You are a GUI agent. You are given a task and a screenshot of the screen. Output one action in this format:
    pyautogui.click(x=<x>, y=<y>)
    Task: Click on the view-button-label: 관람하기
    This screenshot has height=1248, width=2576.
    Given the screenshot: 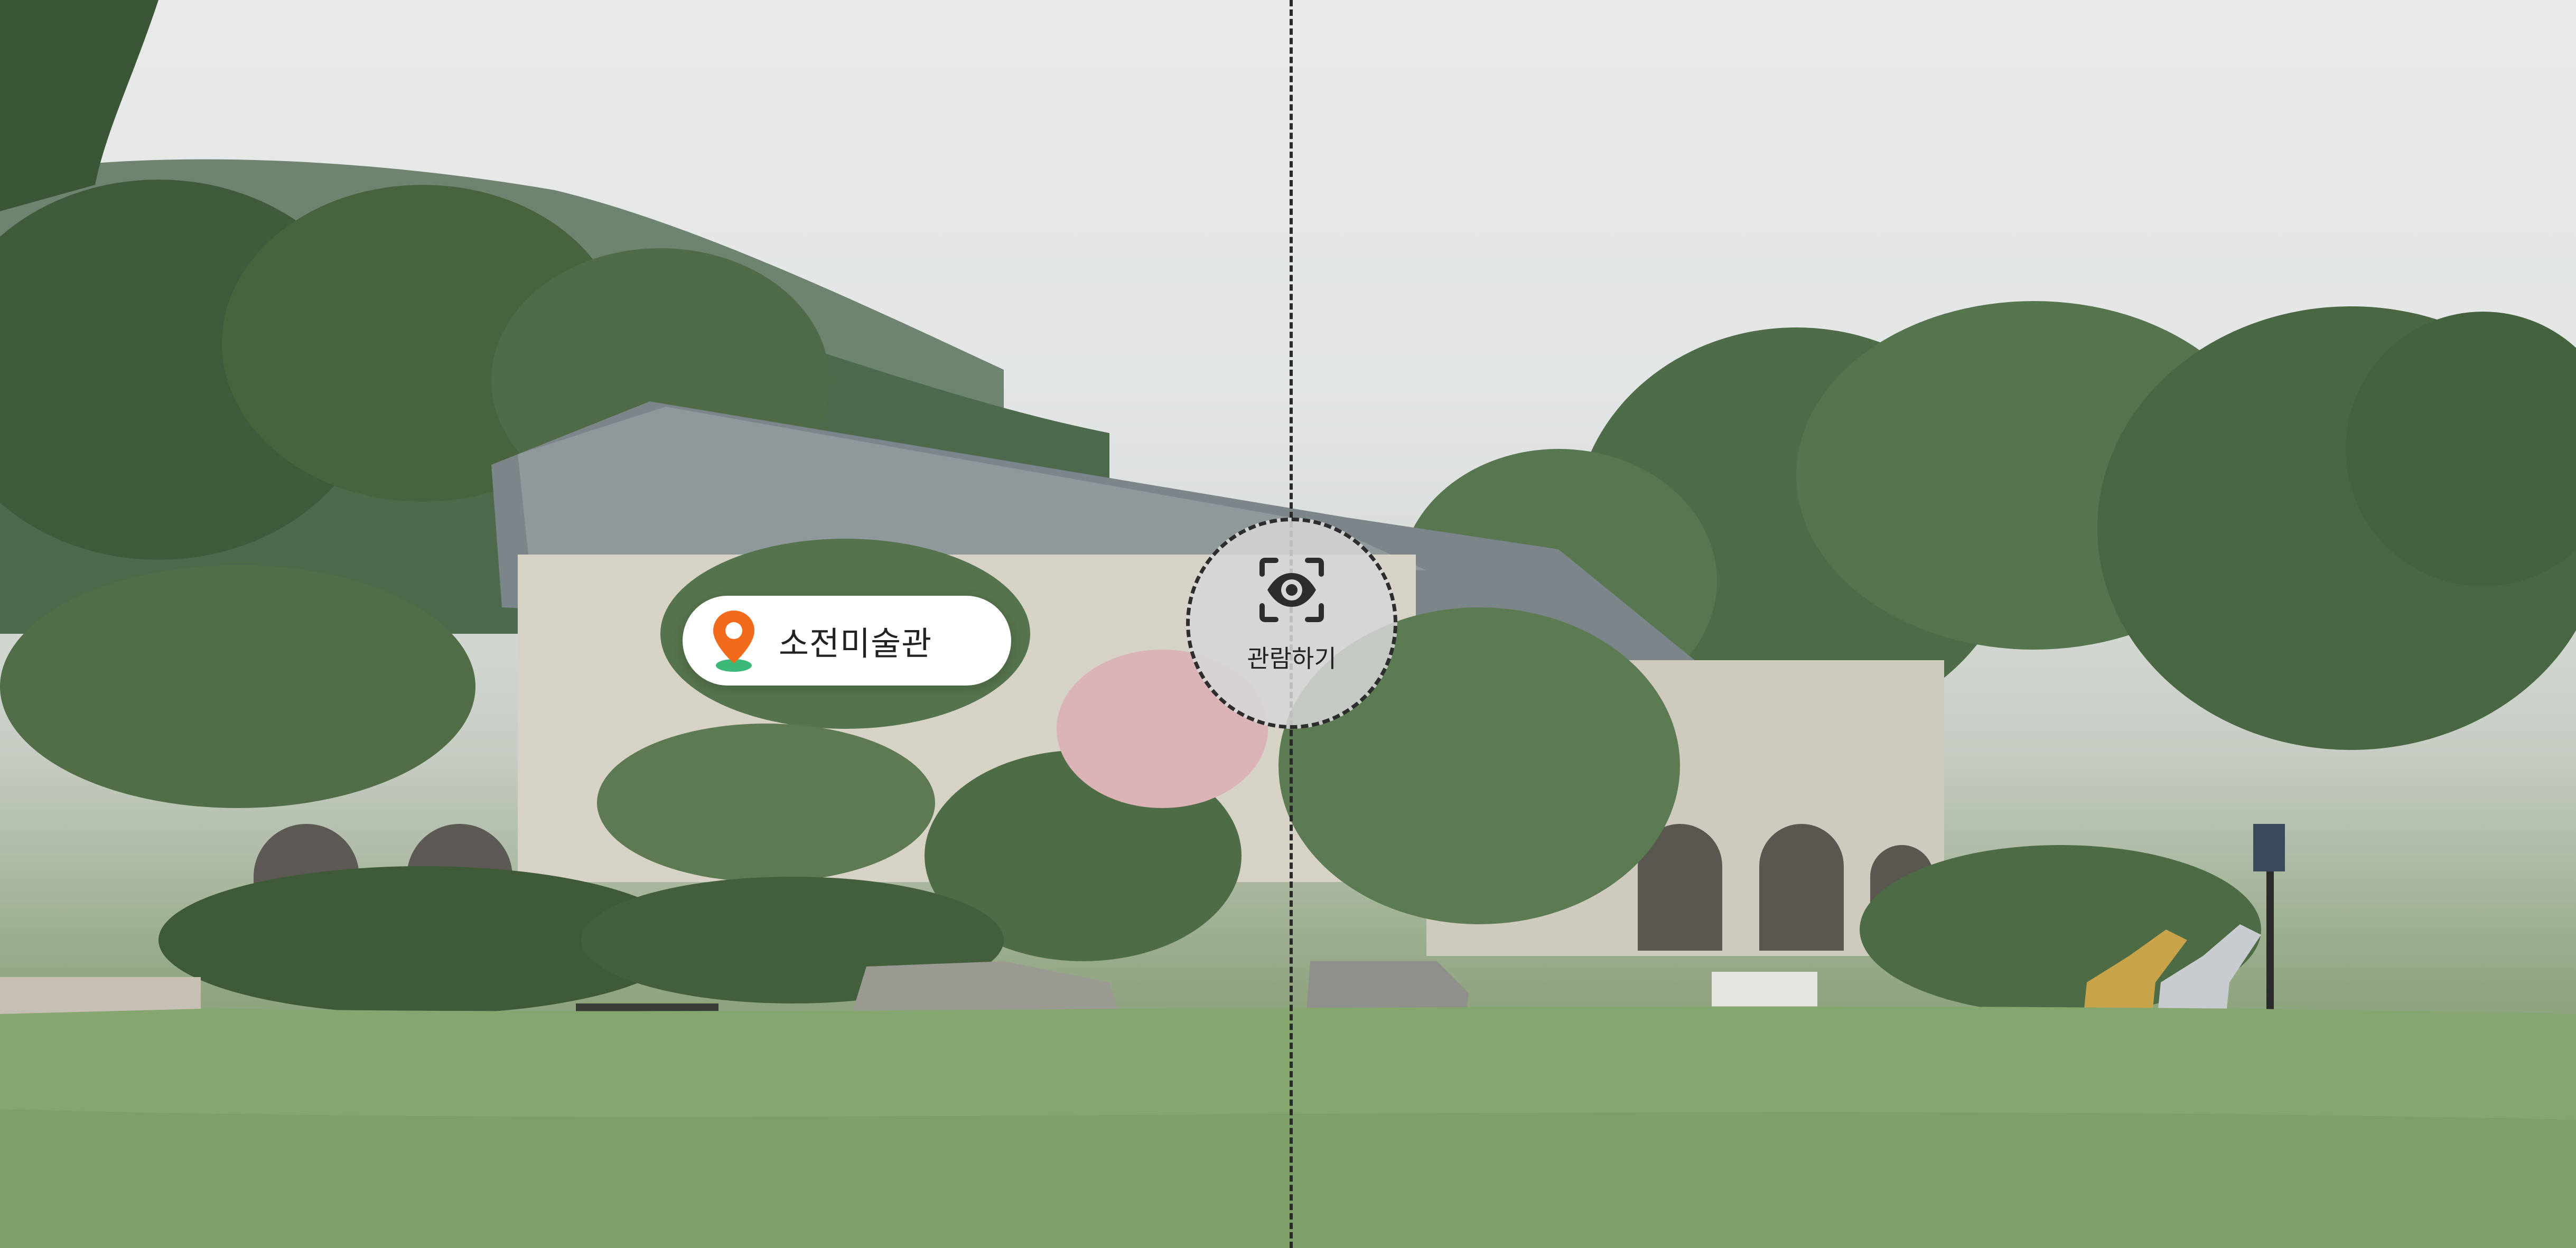 What is the action you would take?
    pyautogui.click(x=1292, y=658)
    